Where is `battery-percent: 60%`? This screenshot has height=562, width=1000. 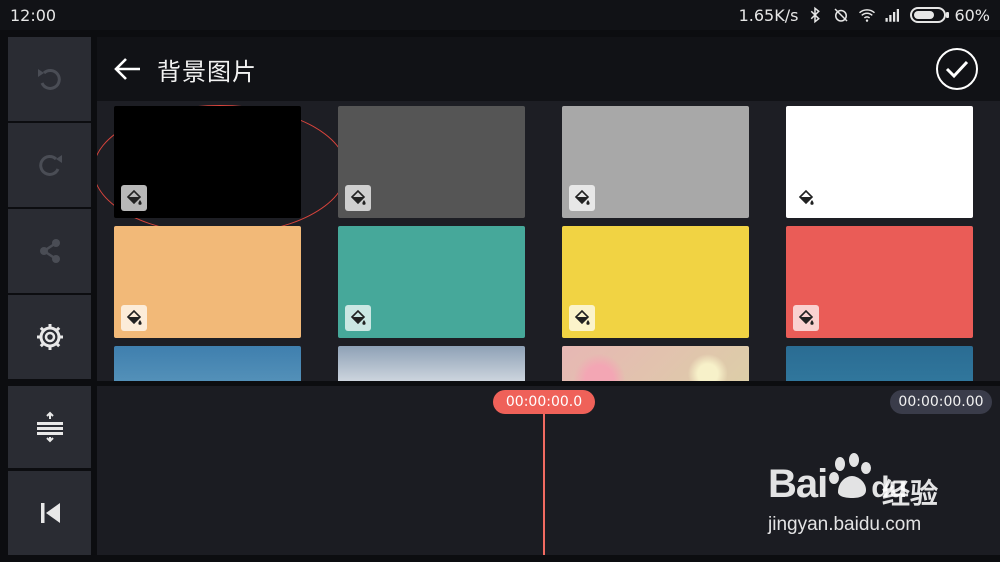 battery-percent: 60% is located at coordinates (972, 15).